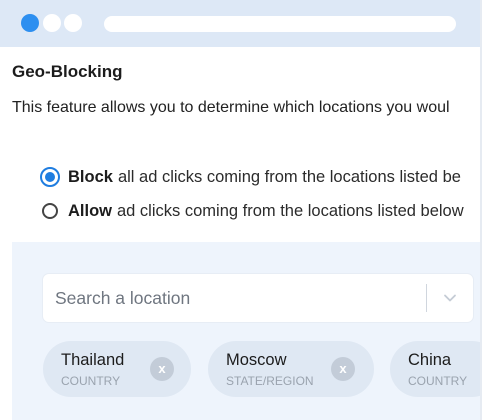  Describe the element at coordinates (270, 381) in the screenshot. I see `chip-location-type: STATE/REGION` at that location.